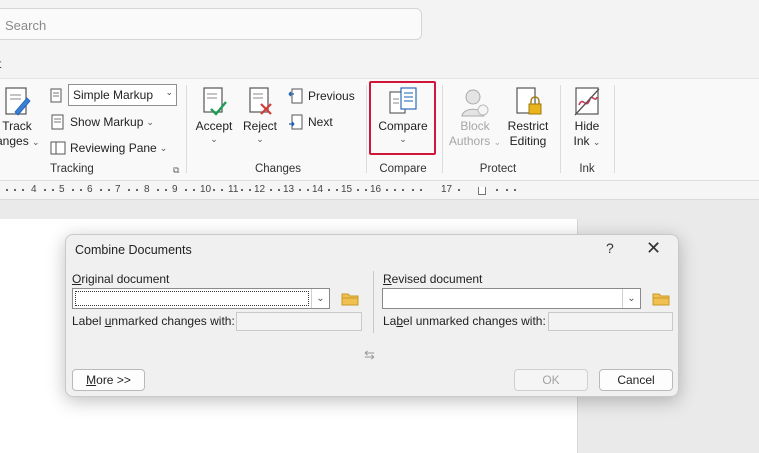  Describe the element at coordinates (175, 189) in the screenshot. I see `ruler-number: 9` at that location.